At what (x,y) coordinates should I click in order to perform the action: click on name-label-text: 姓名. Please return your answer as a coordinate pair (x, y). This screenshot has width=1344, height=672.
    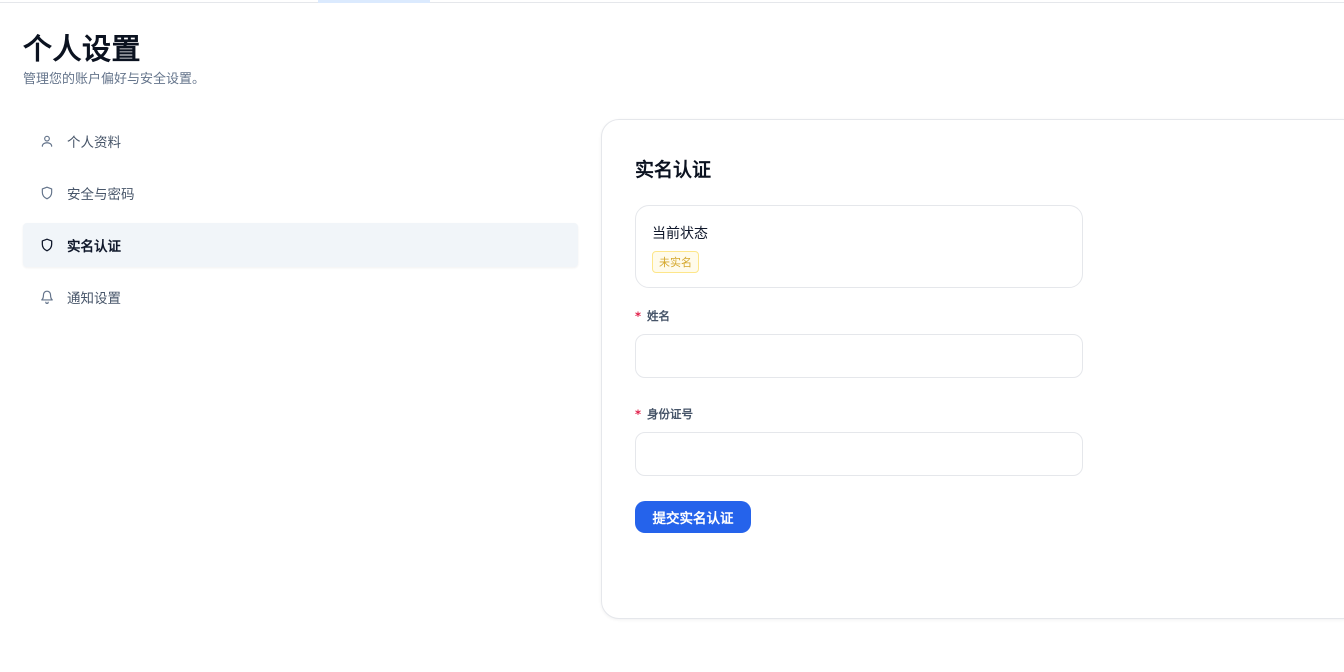
    Looking at the image, I should click on (659, 316).